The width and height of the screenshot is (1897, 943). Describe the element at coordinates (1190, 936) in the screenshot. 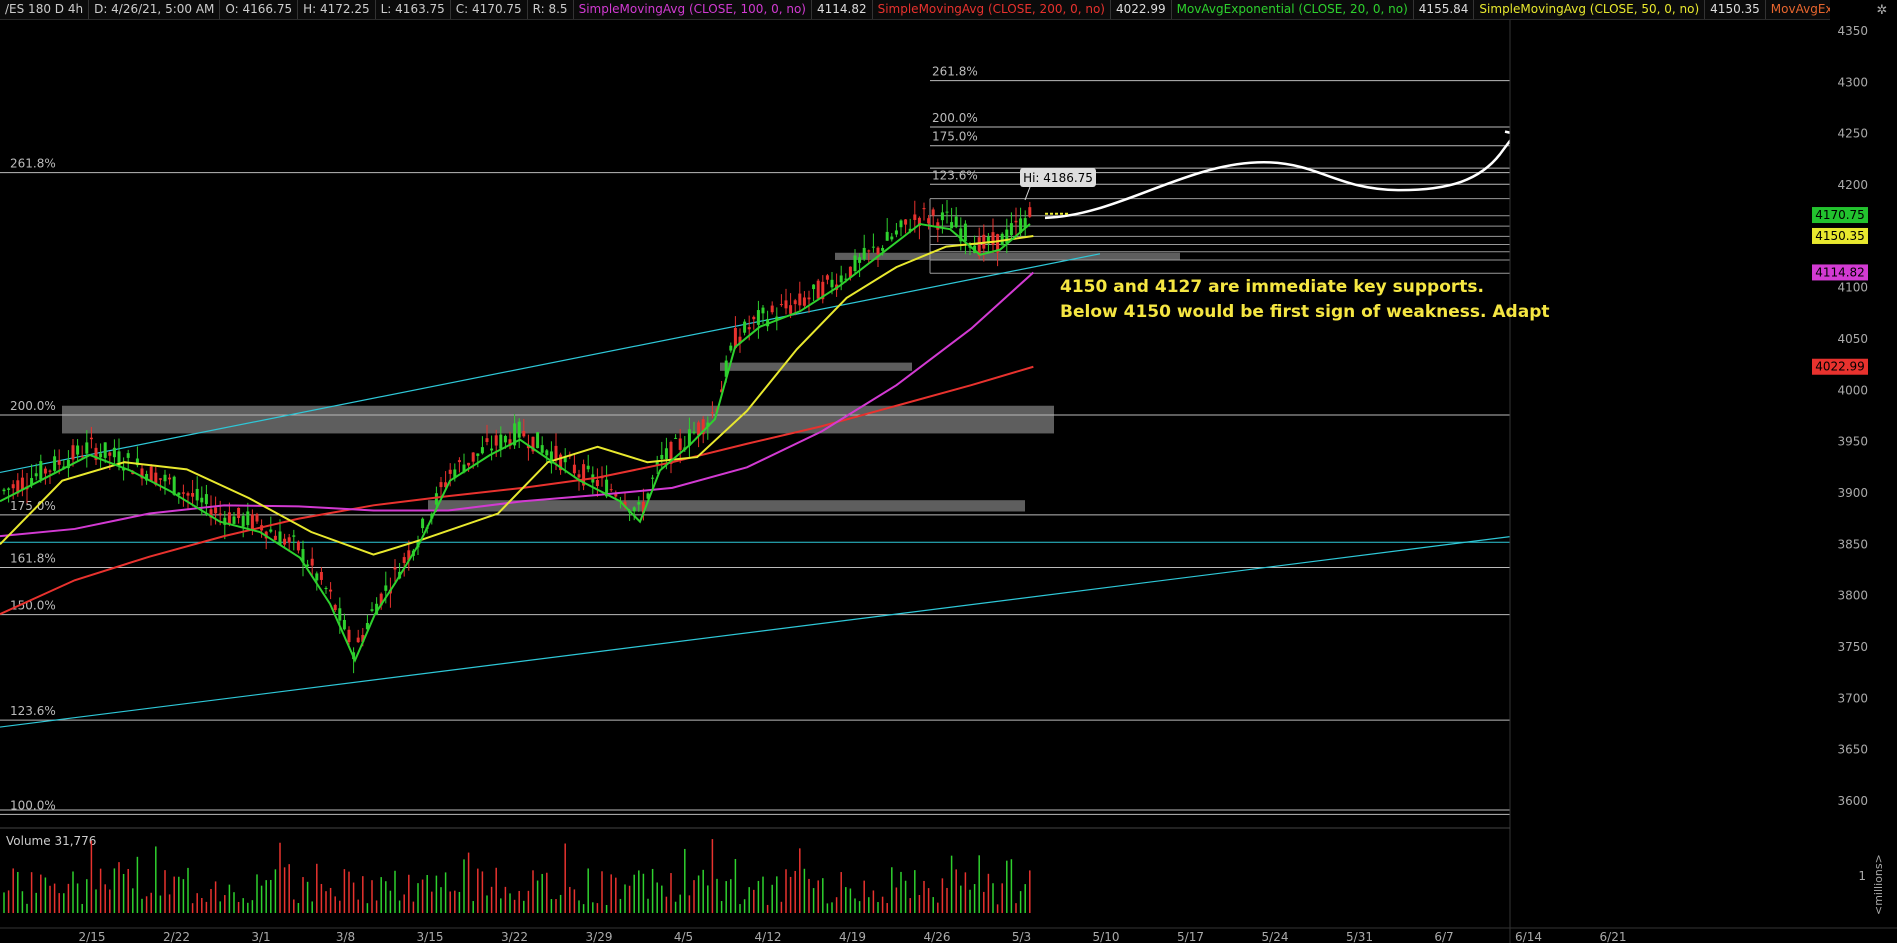

I see `x-tick-label: 5/17` at that location.